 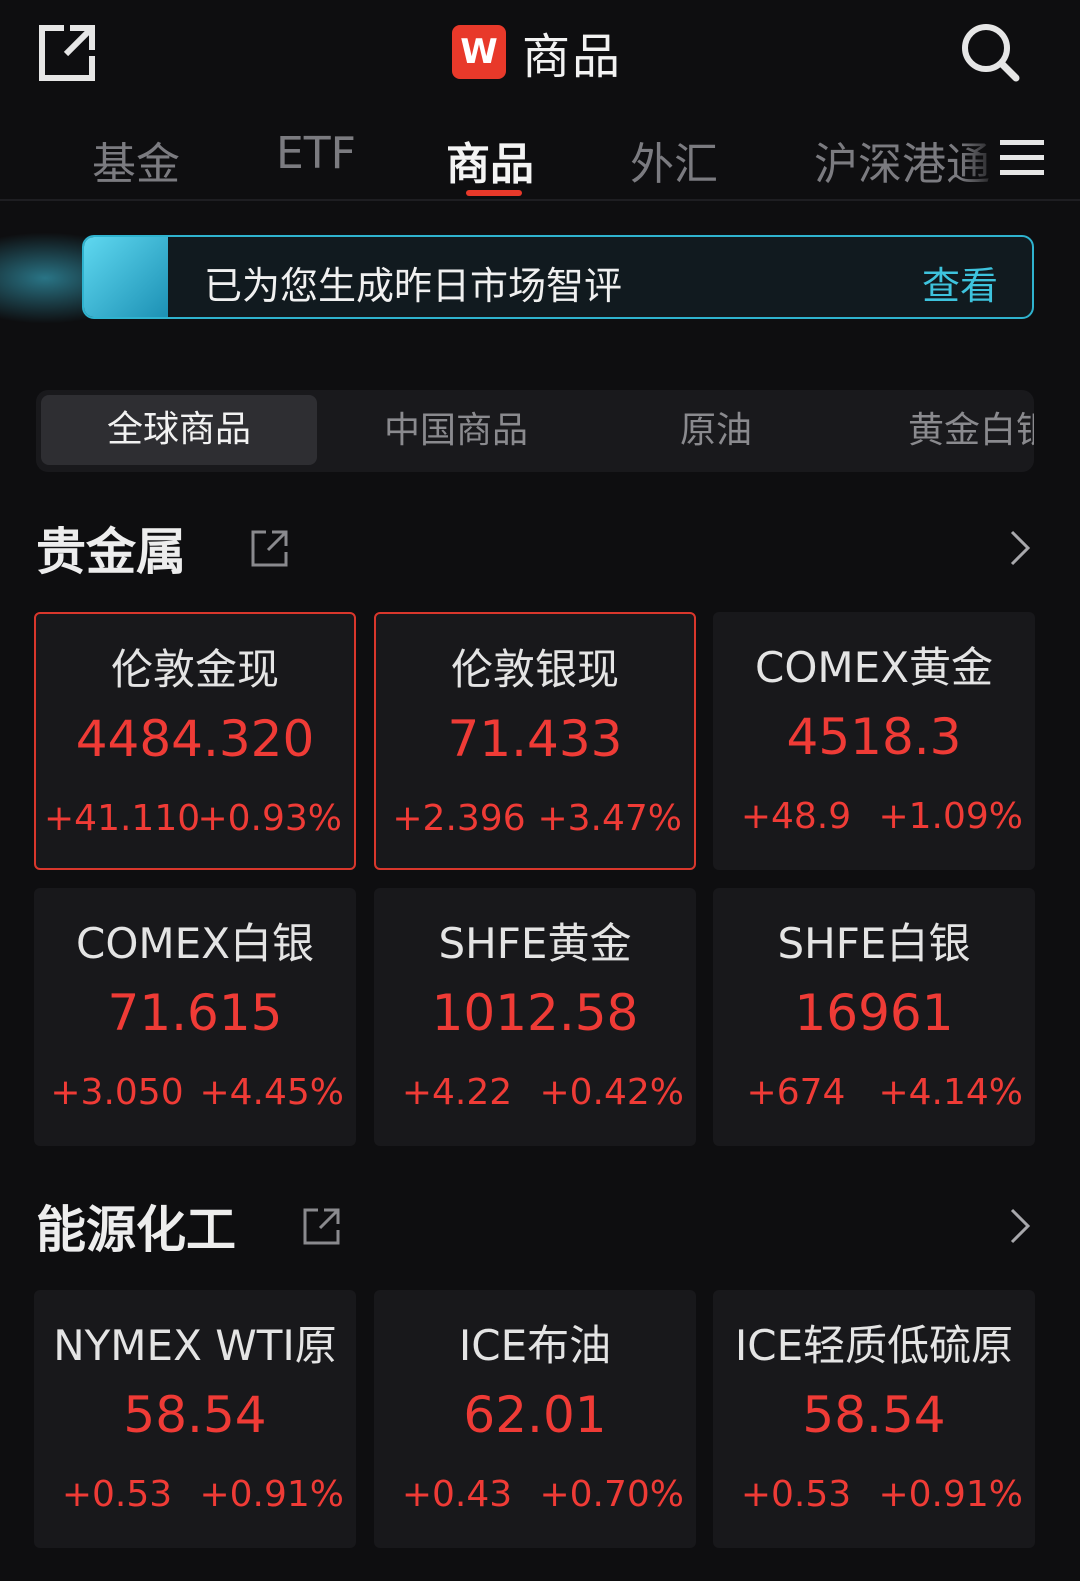 What do you see at coordinates (136, 160) in the screenshot?
I see `tab-fund: 基金` at bounding box center [136, 160].